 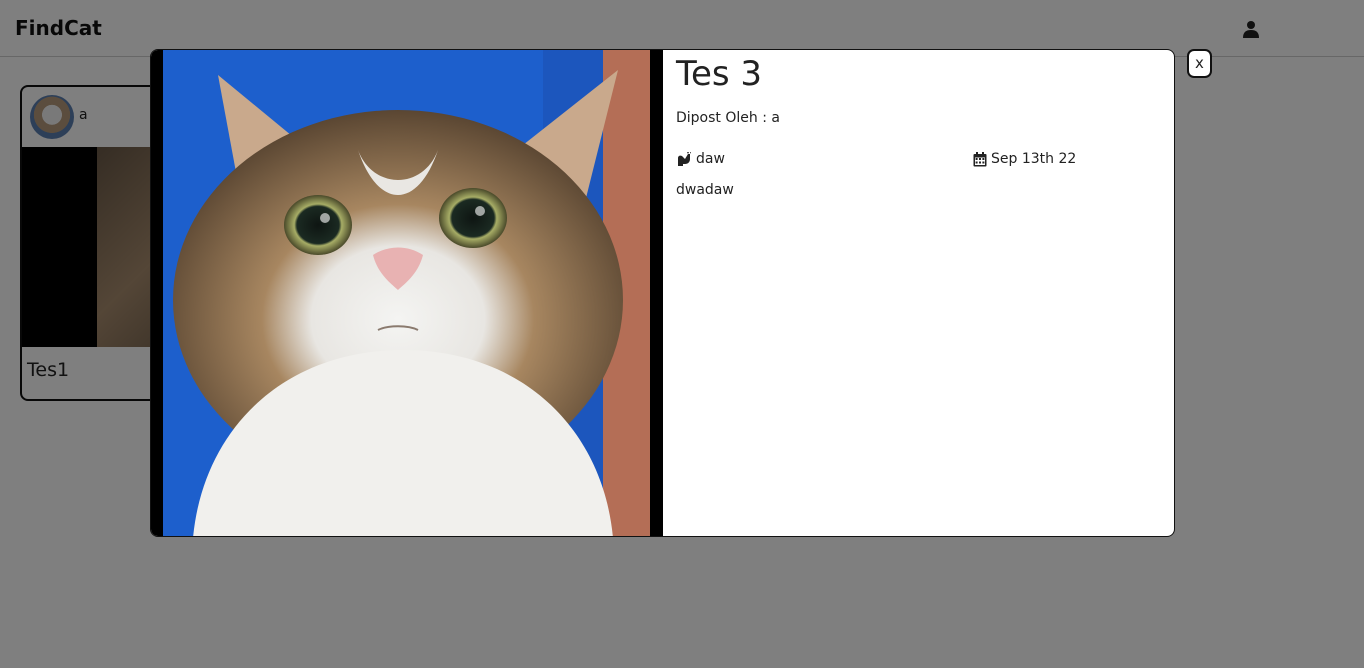 I want to click on close-button: x, so click(x=1199, y=63).